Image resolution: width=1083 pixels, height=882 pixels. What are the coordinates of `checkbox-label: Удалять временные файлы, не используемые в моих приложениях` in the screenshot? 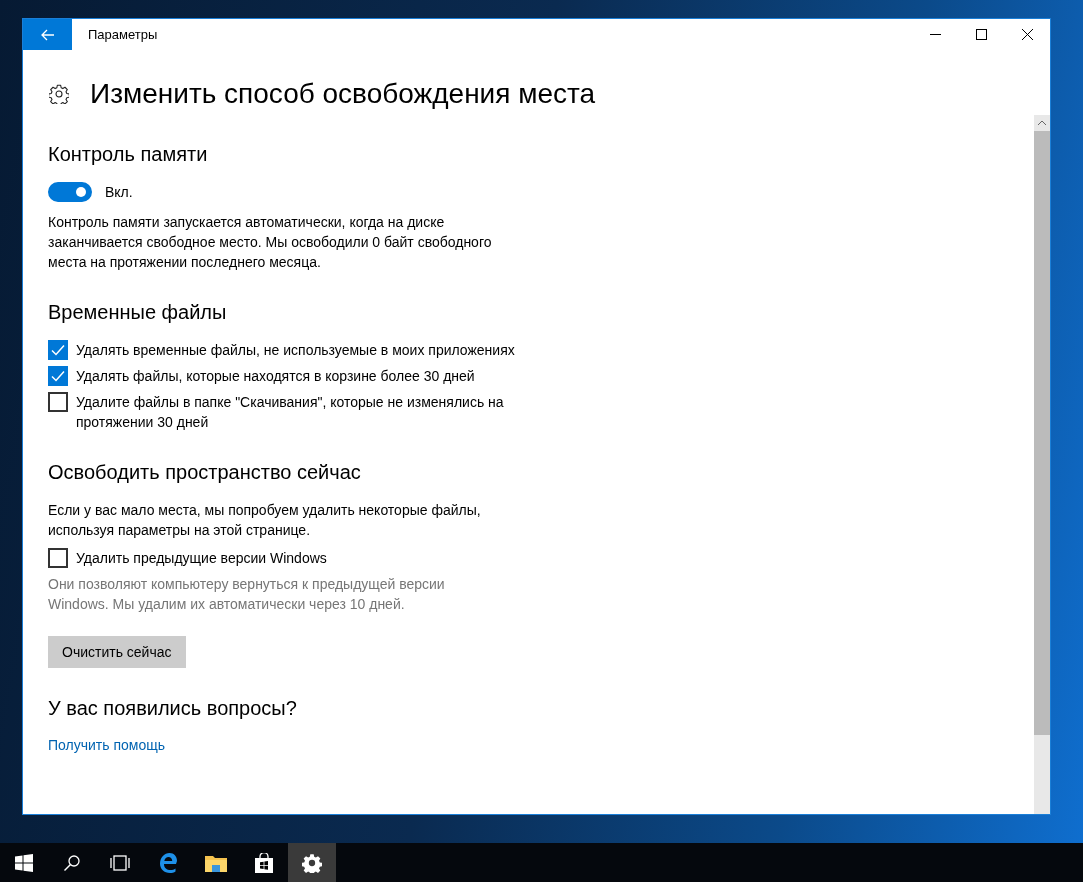 It's located at (296, 350).